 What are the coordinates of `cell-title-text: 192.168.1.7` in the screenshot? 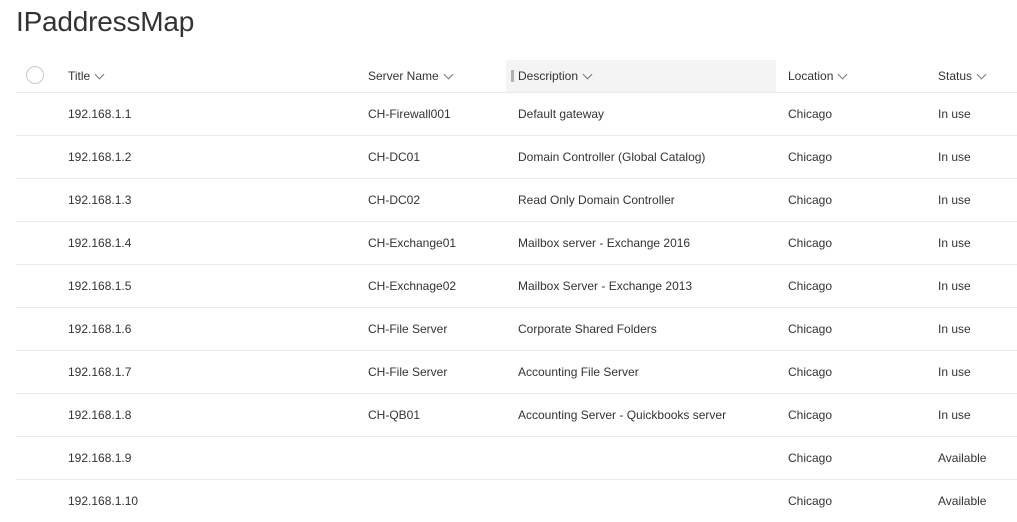 It's located at (99, 372).